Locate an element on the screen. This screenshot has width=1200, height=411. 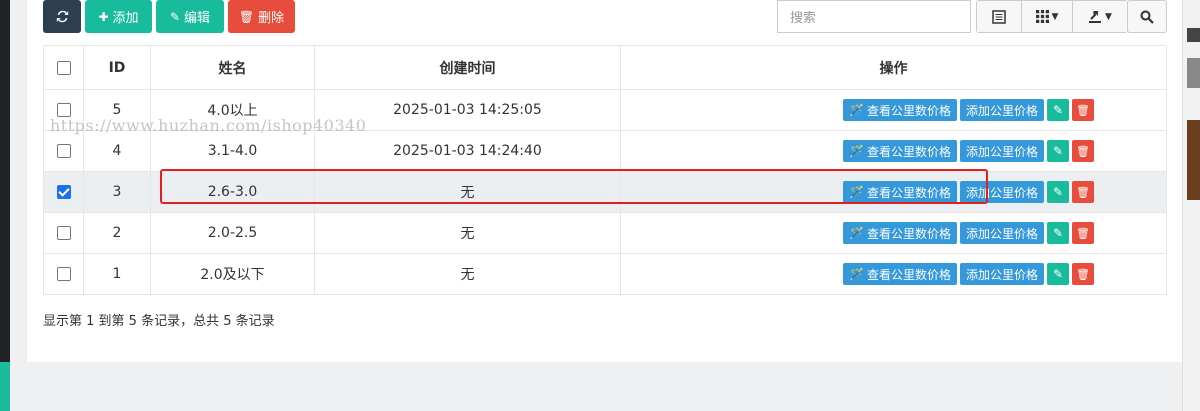
cell-id: 1 is located at coordinates (117, 274).